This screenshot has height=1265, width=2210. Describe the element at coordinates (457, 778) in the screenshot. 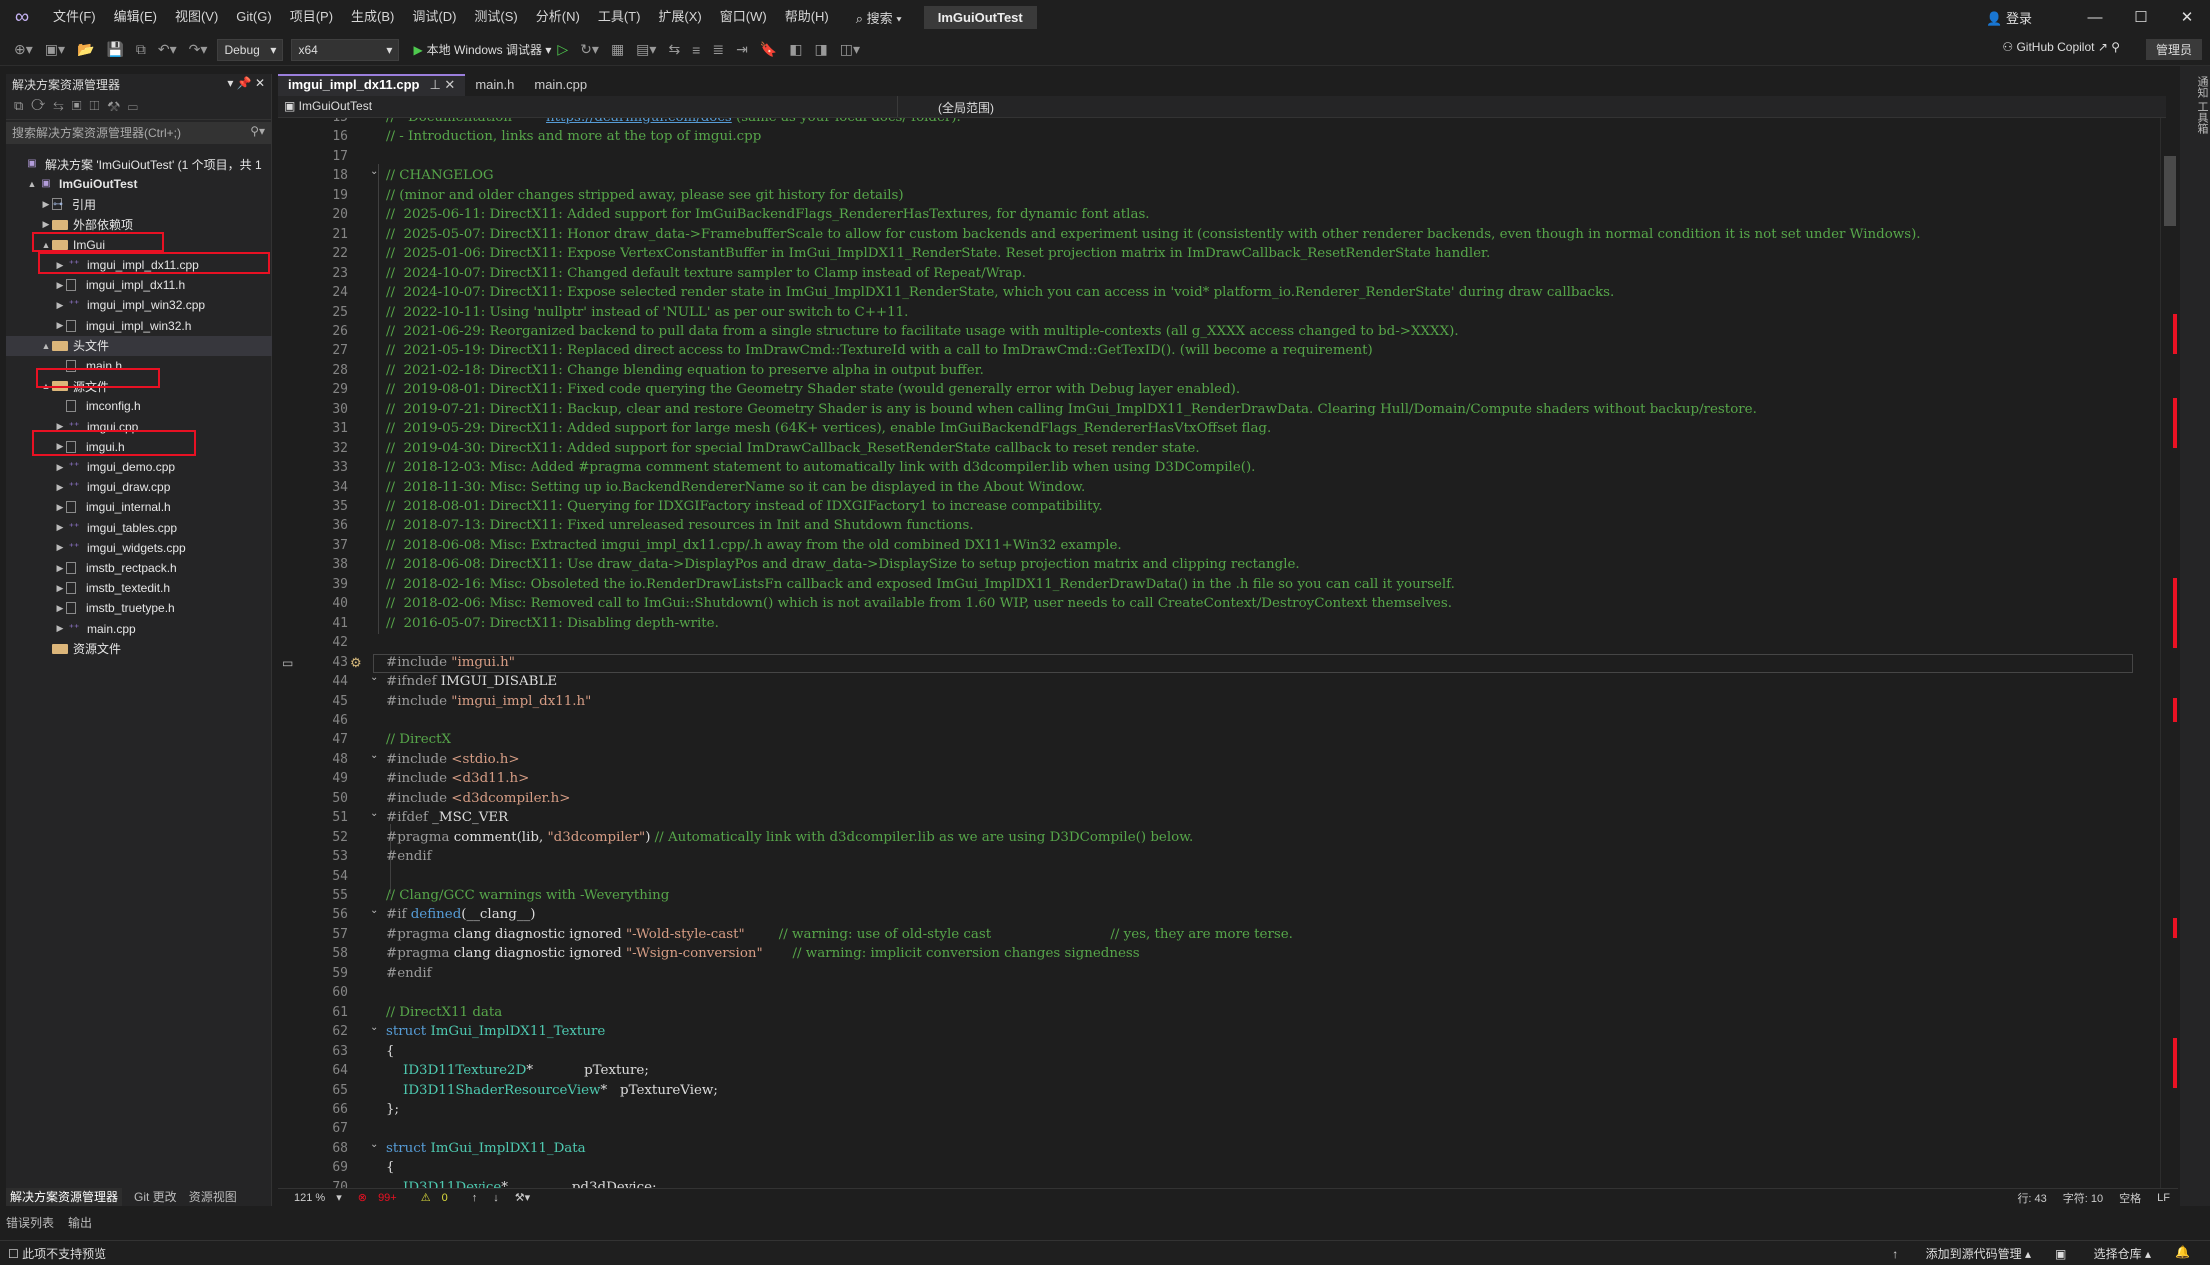

I see `code-line: #include <d3d11.h>` at that location.